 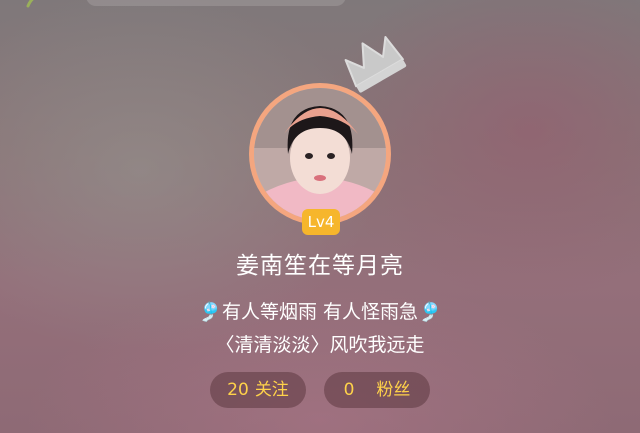 I want to click on username: 姜南笙在等月亮, so click(x=320, y=266).